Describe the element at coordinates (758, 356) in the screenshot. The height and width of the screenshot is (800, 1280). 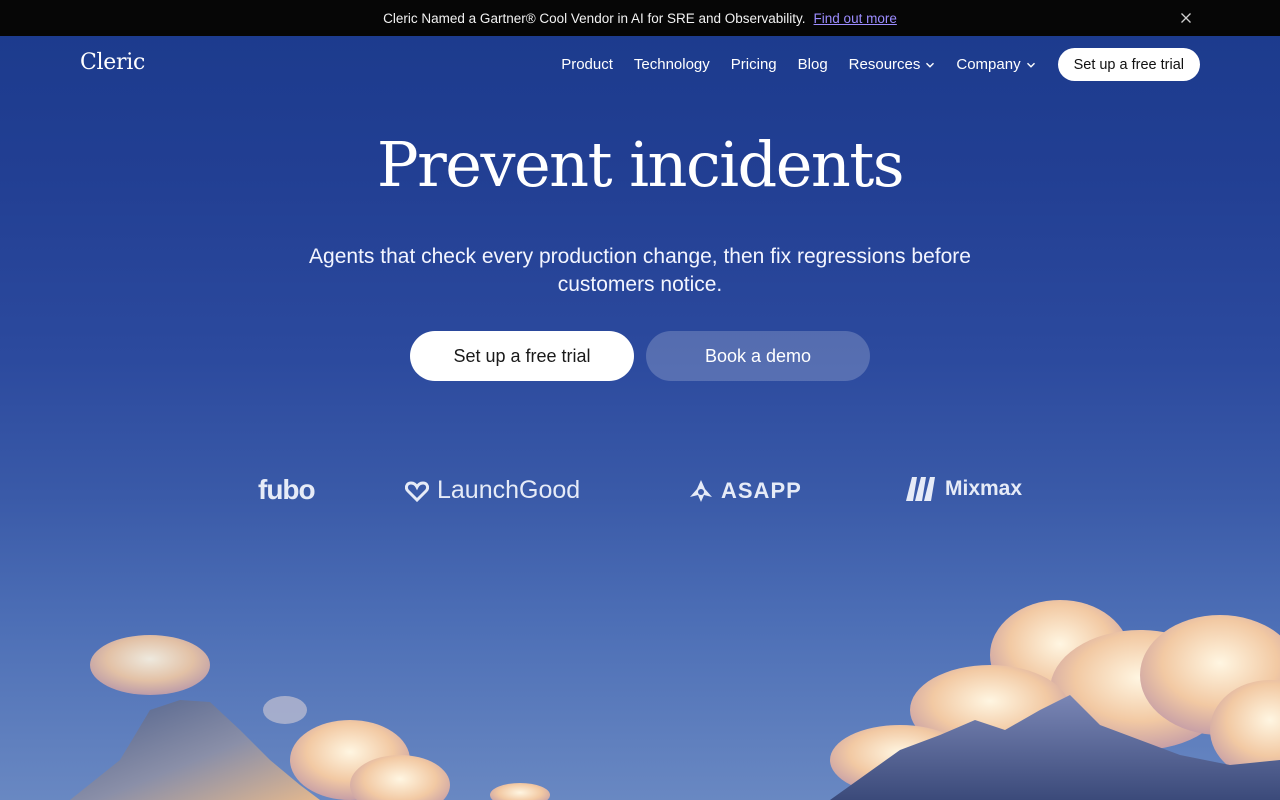
I see `book-demo-button: Book a demo` at that location.